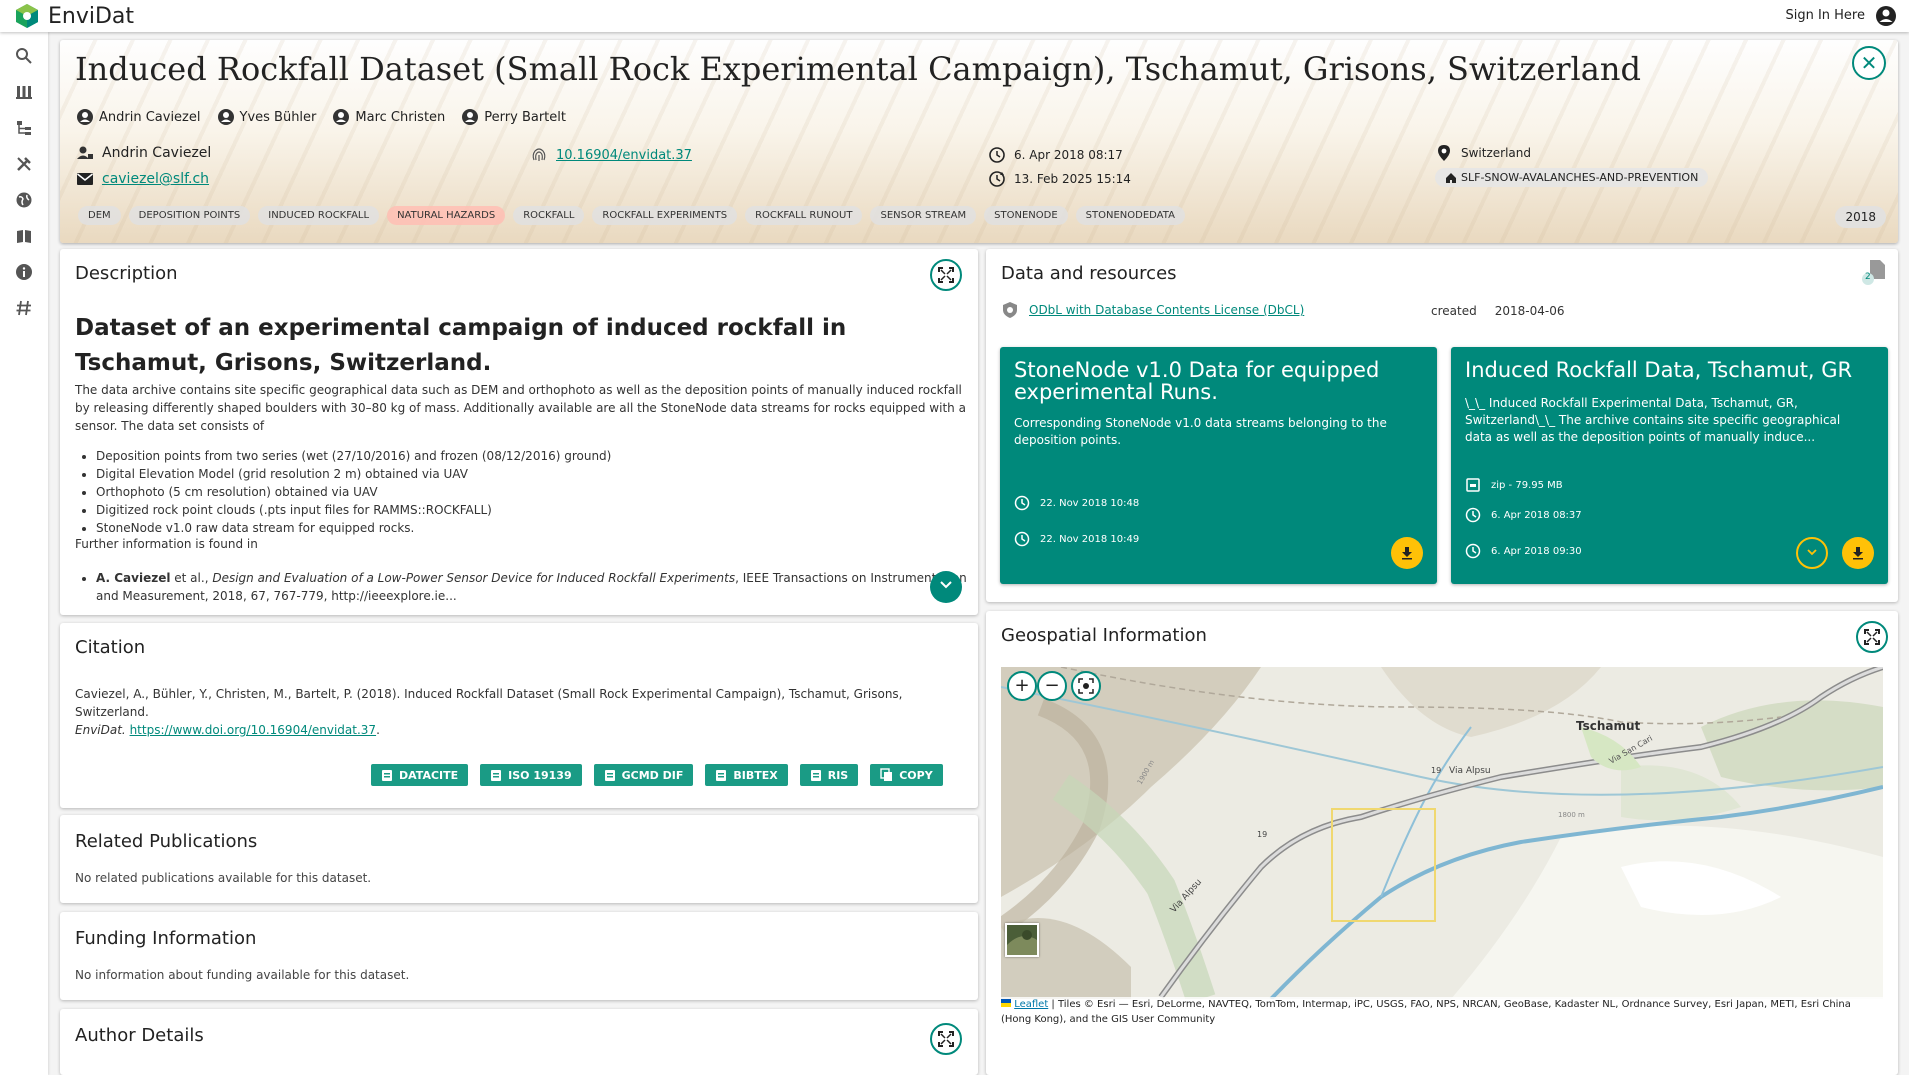  I want to click on basemap-switcher, so click(1022, 940).